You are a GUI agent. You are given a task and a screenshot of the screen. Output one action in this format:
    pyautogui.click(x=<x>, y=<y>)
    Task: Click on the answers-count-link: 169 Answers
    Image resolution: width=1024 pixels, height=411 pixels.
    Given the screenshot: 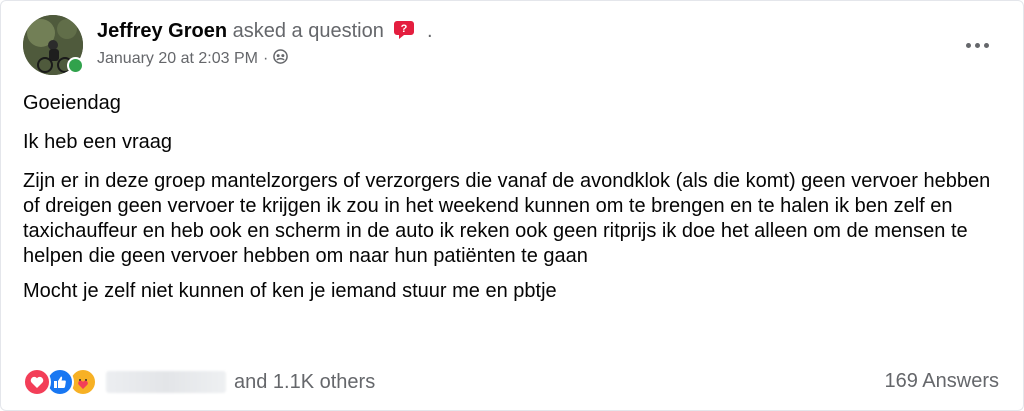 What is the action you would take?
    pyautogui.click(x=941, y=381)
    